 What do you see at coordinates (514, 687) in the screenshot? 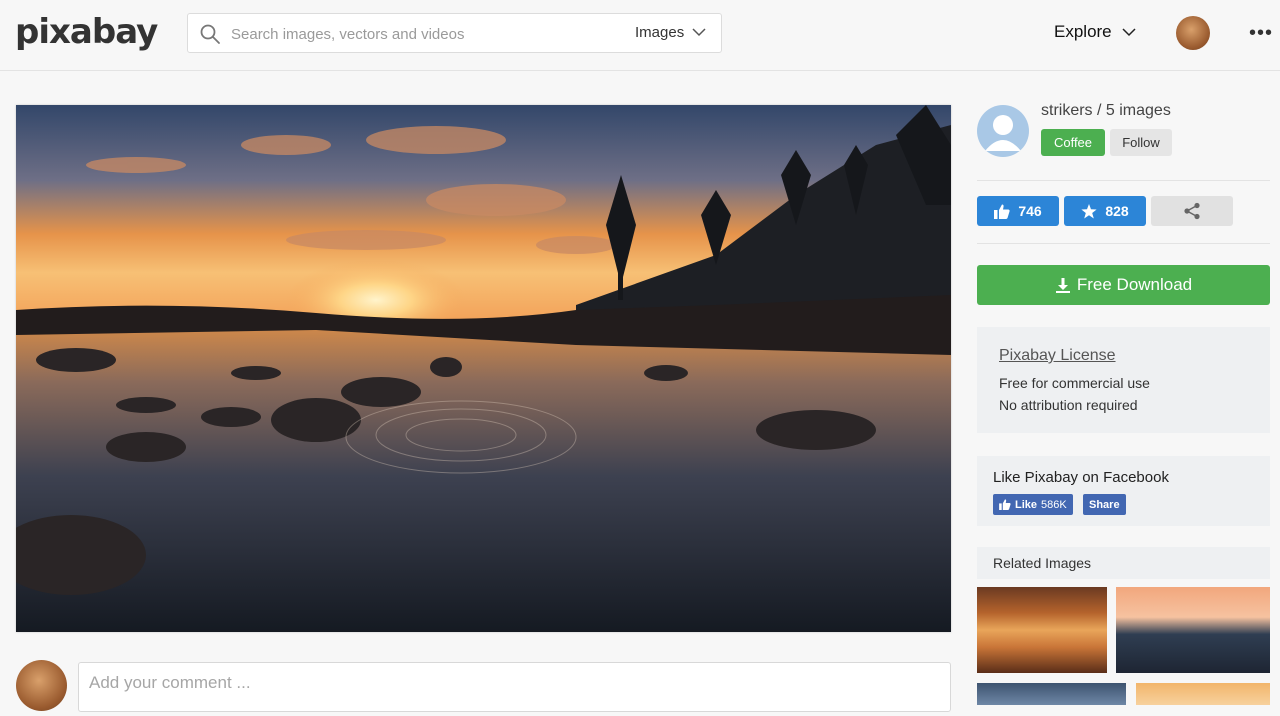
I see `comment-input` at bounding box center [514, 687].